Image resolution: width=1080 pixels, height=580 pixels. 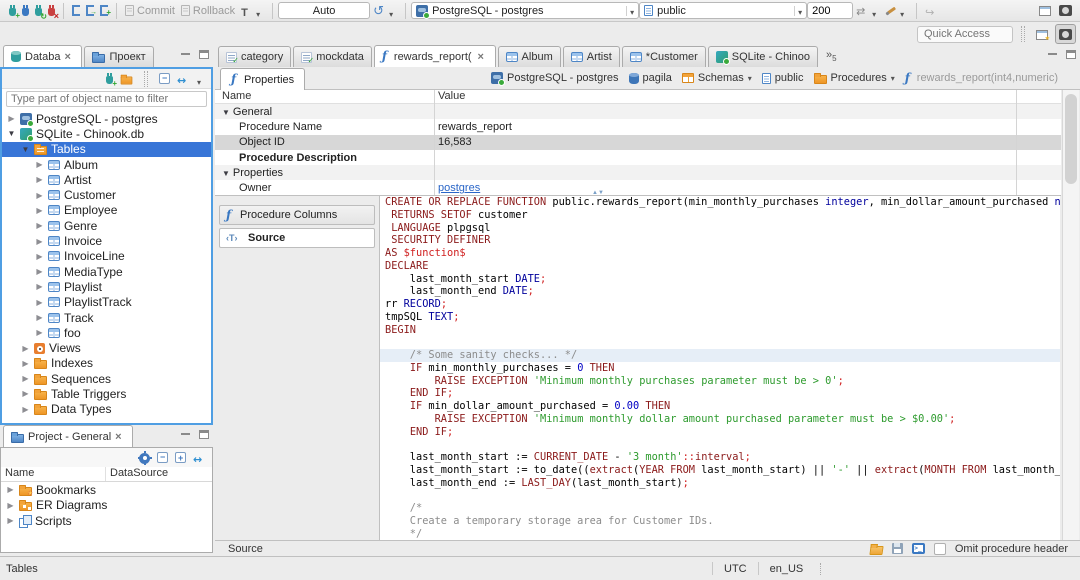 I want to click on load-from-file-icon, so click(x=876, y=550).